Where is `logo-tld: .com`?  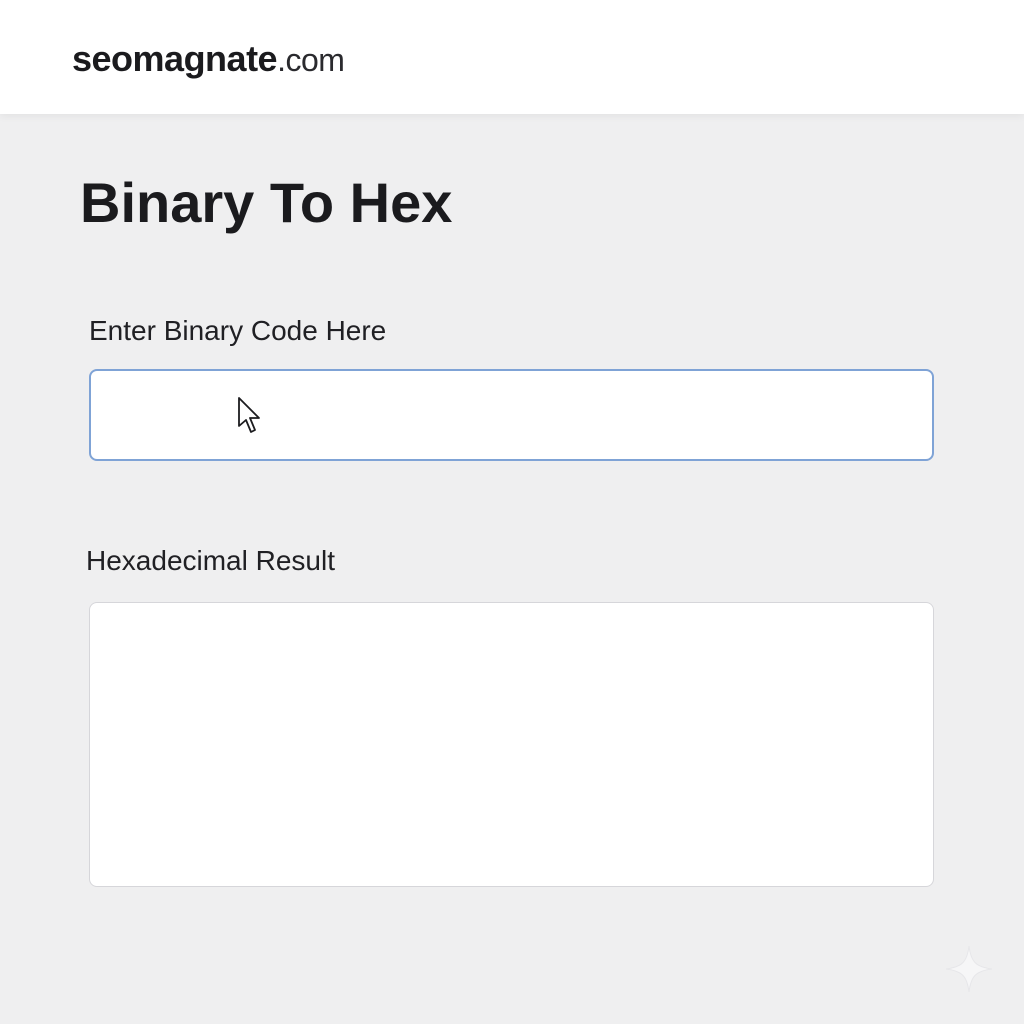 logo-tld: .com is located at coordinates (311, 60).